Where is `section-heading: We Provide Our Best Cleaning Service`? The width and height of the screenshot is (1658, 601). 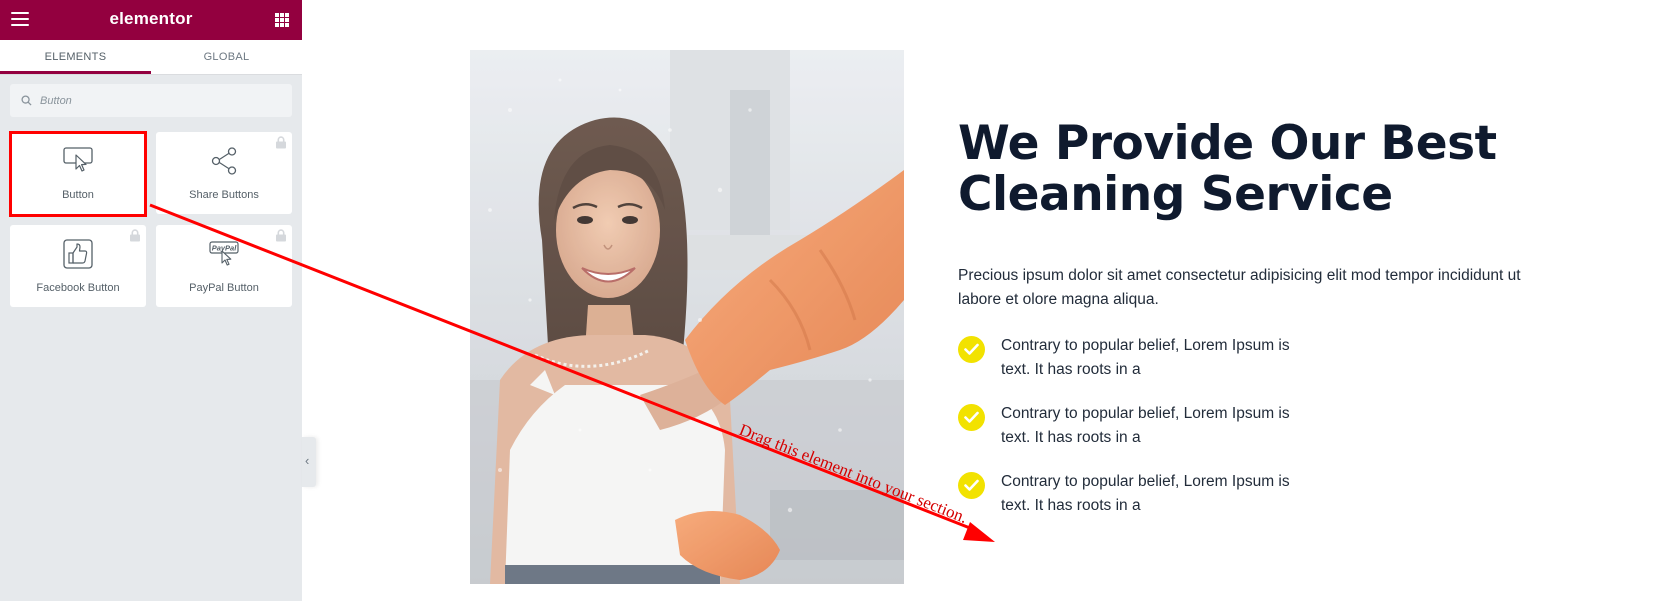 section-heading: We Provide Our Best Cleaning Service is located at coordinates (1278, 169).